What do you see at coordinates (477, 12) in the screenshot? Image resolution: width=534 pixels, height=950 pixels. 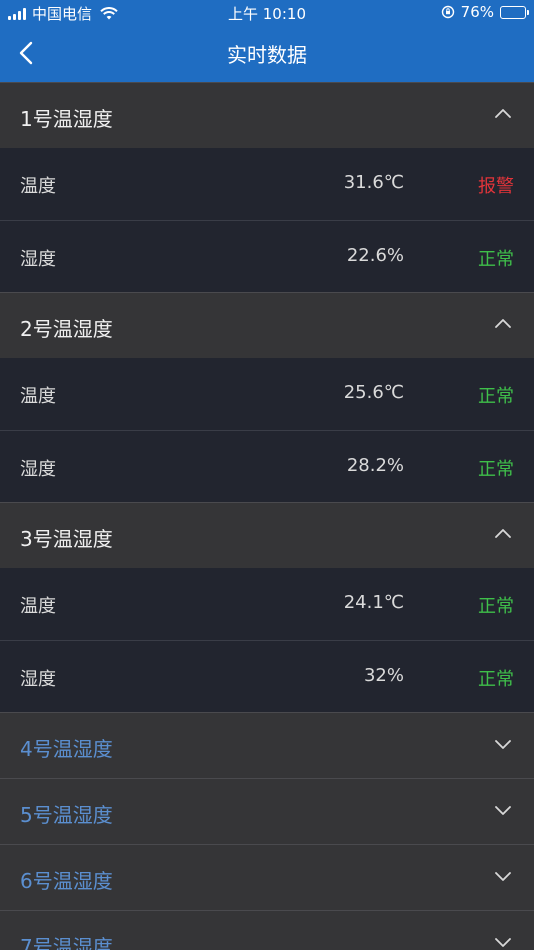 I see `battery-percent: 76%` at bounding box center [477, 12].